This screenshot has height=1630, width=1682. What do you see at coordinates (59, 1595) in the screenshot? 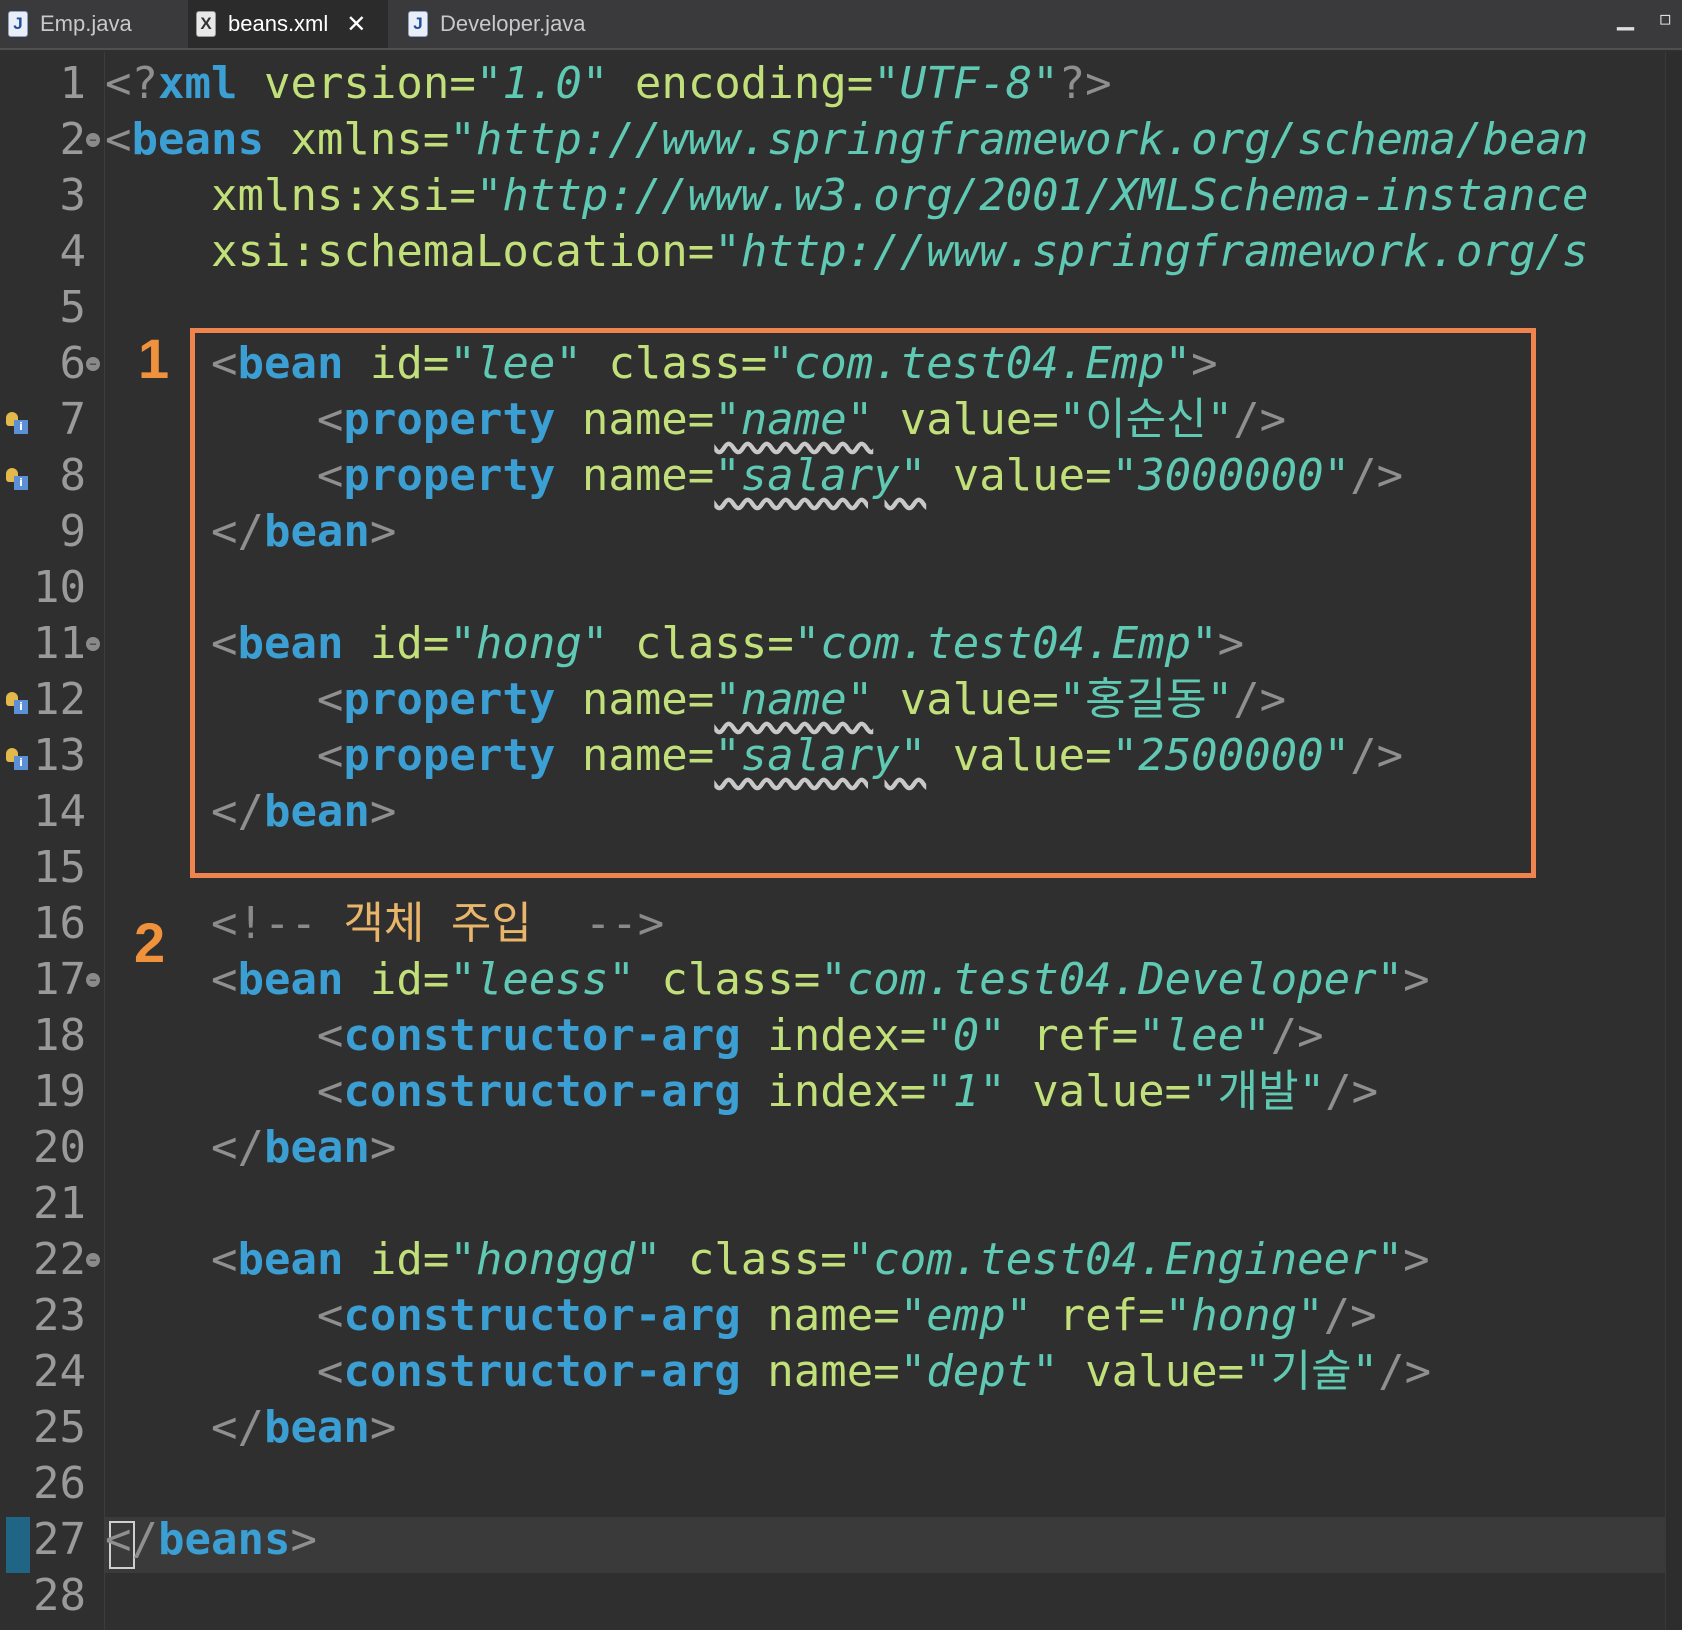
I see `line-number: 28` at bounding box center [59, 1595].